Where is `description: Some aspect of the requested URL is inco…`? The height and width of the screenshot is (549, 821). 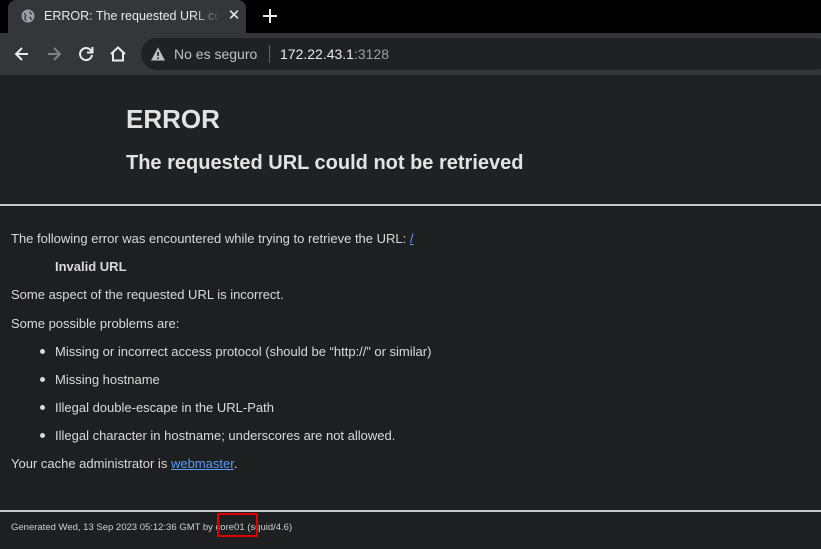
description: Some aspect of the requested URL is inco… is located at coordinates (147, 294).